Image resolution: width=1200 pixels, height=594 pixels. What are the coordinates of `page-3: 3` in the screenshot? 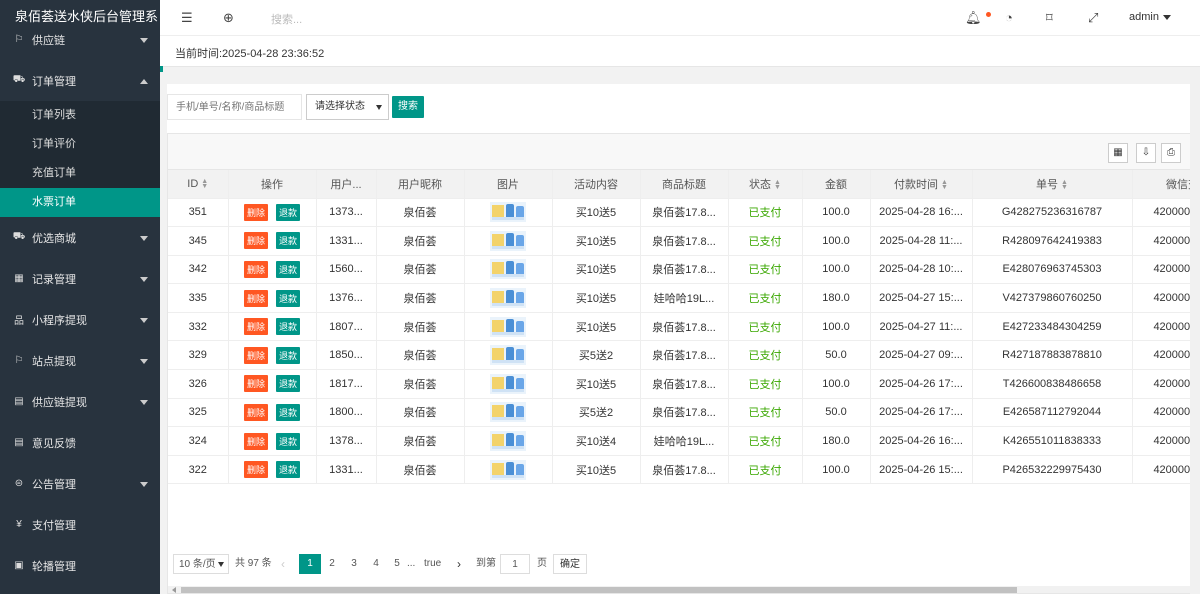 It's located at (354, 564).